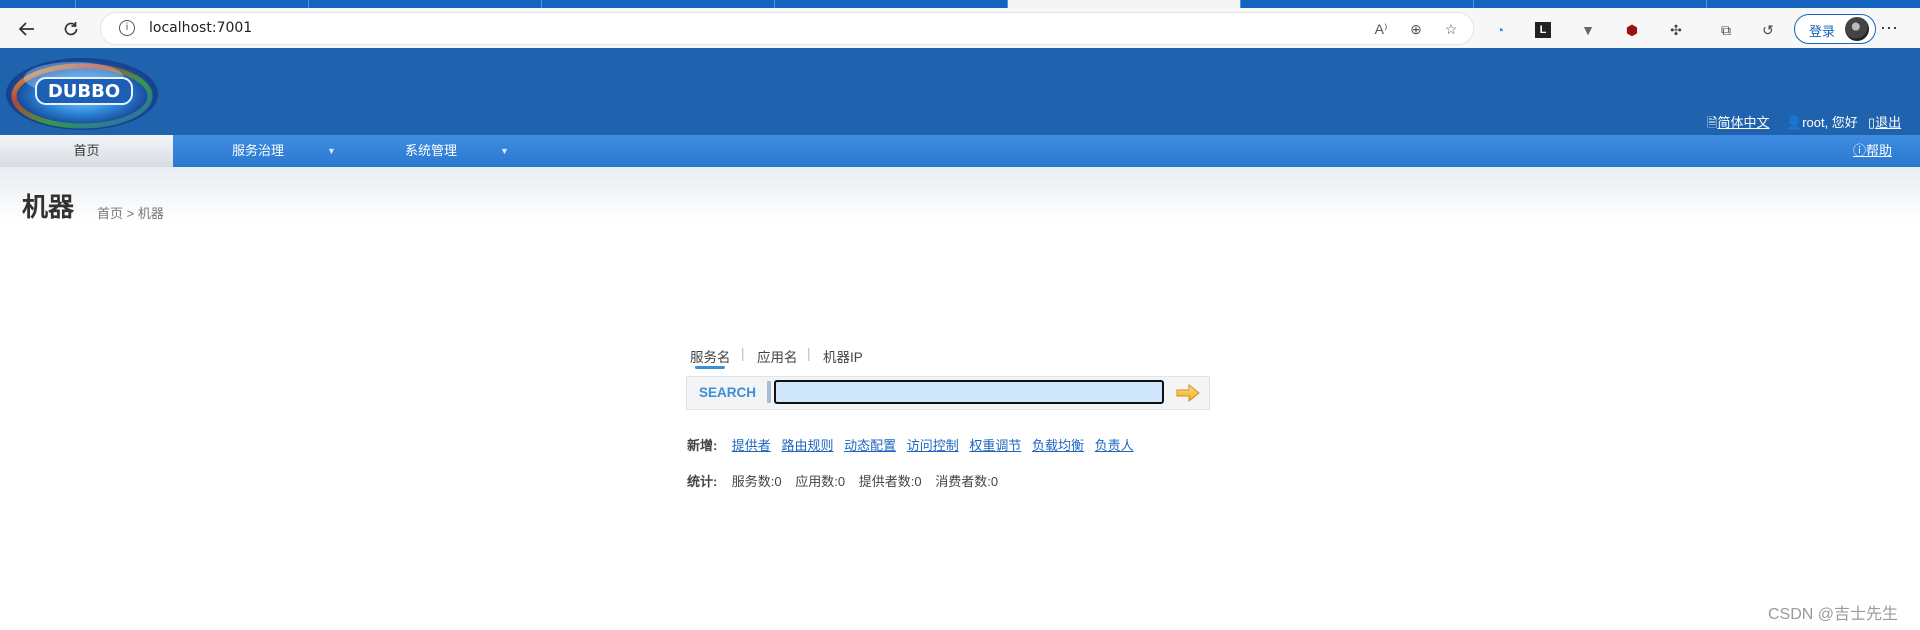 The image size is (1920, 630). I want to click on app-header: DUBBO 🗎简体中文 👤root, 您好 ▯退出, so click(960, 91).